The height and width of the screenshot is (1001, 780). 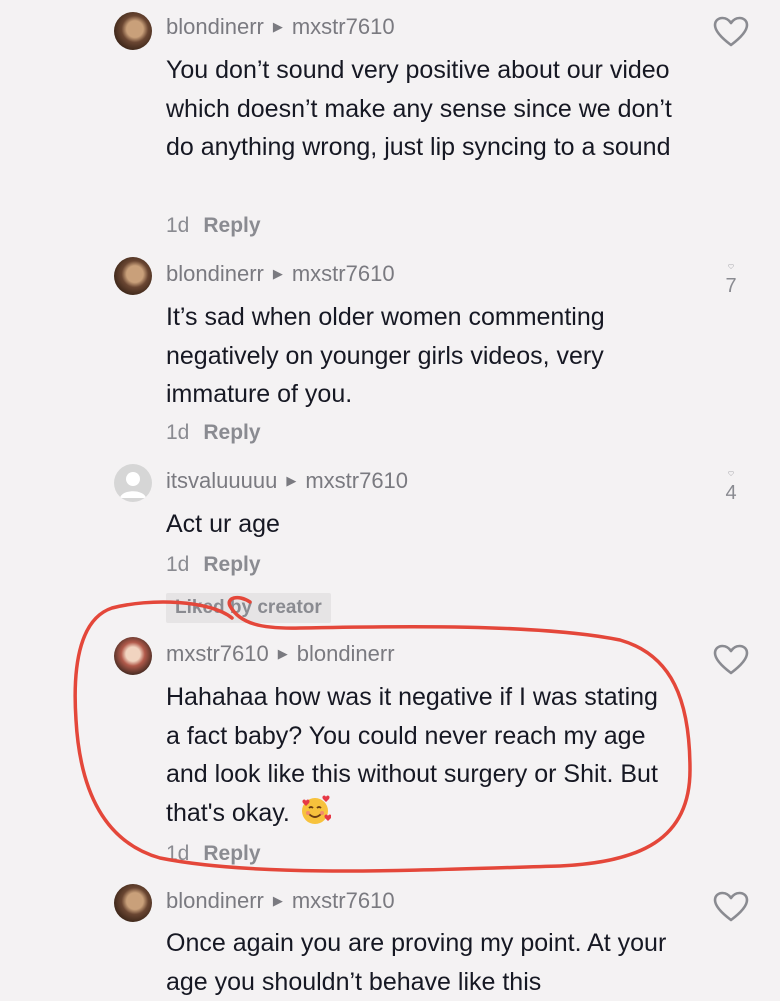 I want to click on like-count: 4, so click(x=731, y=493).